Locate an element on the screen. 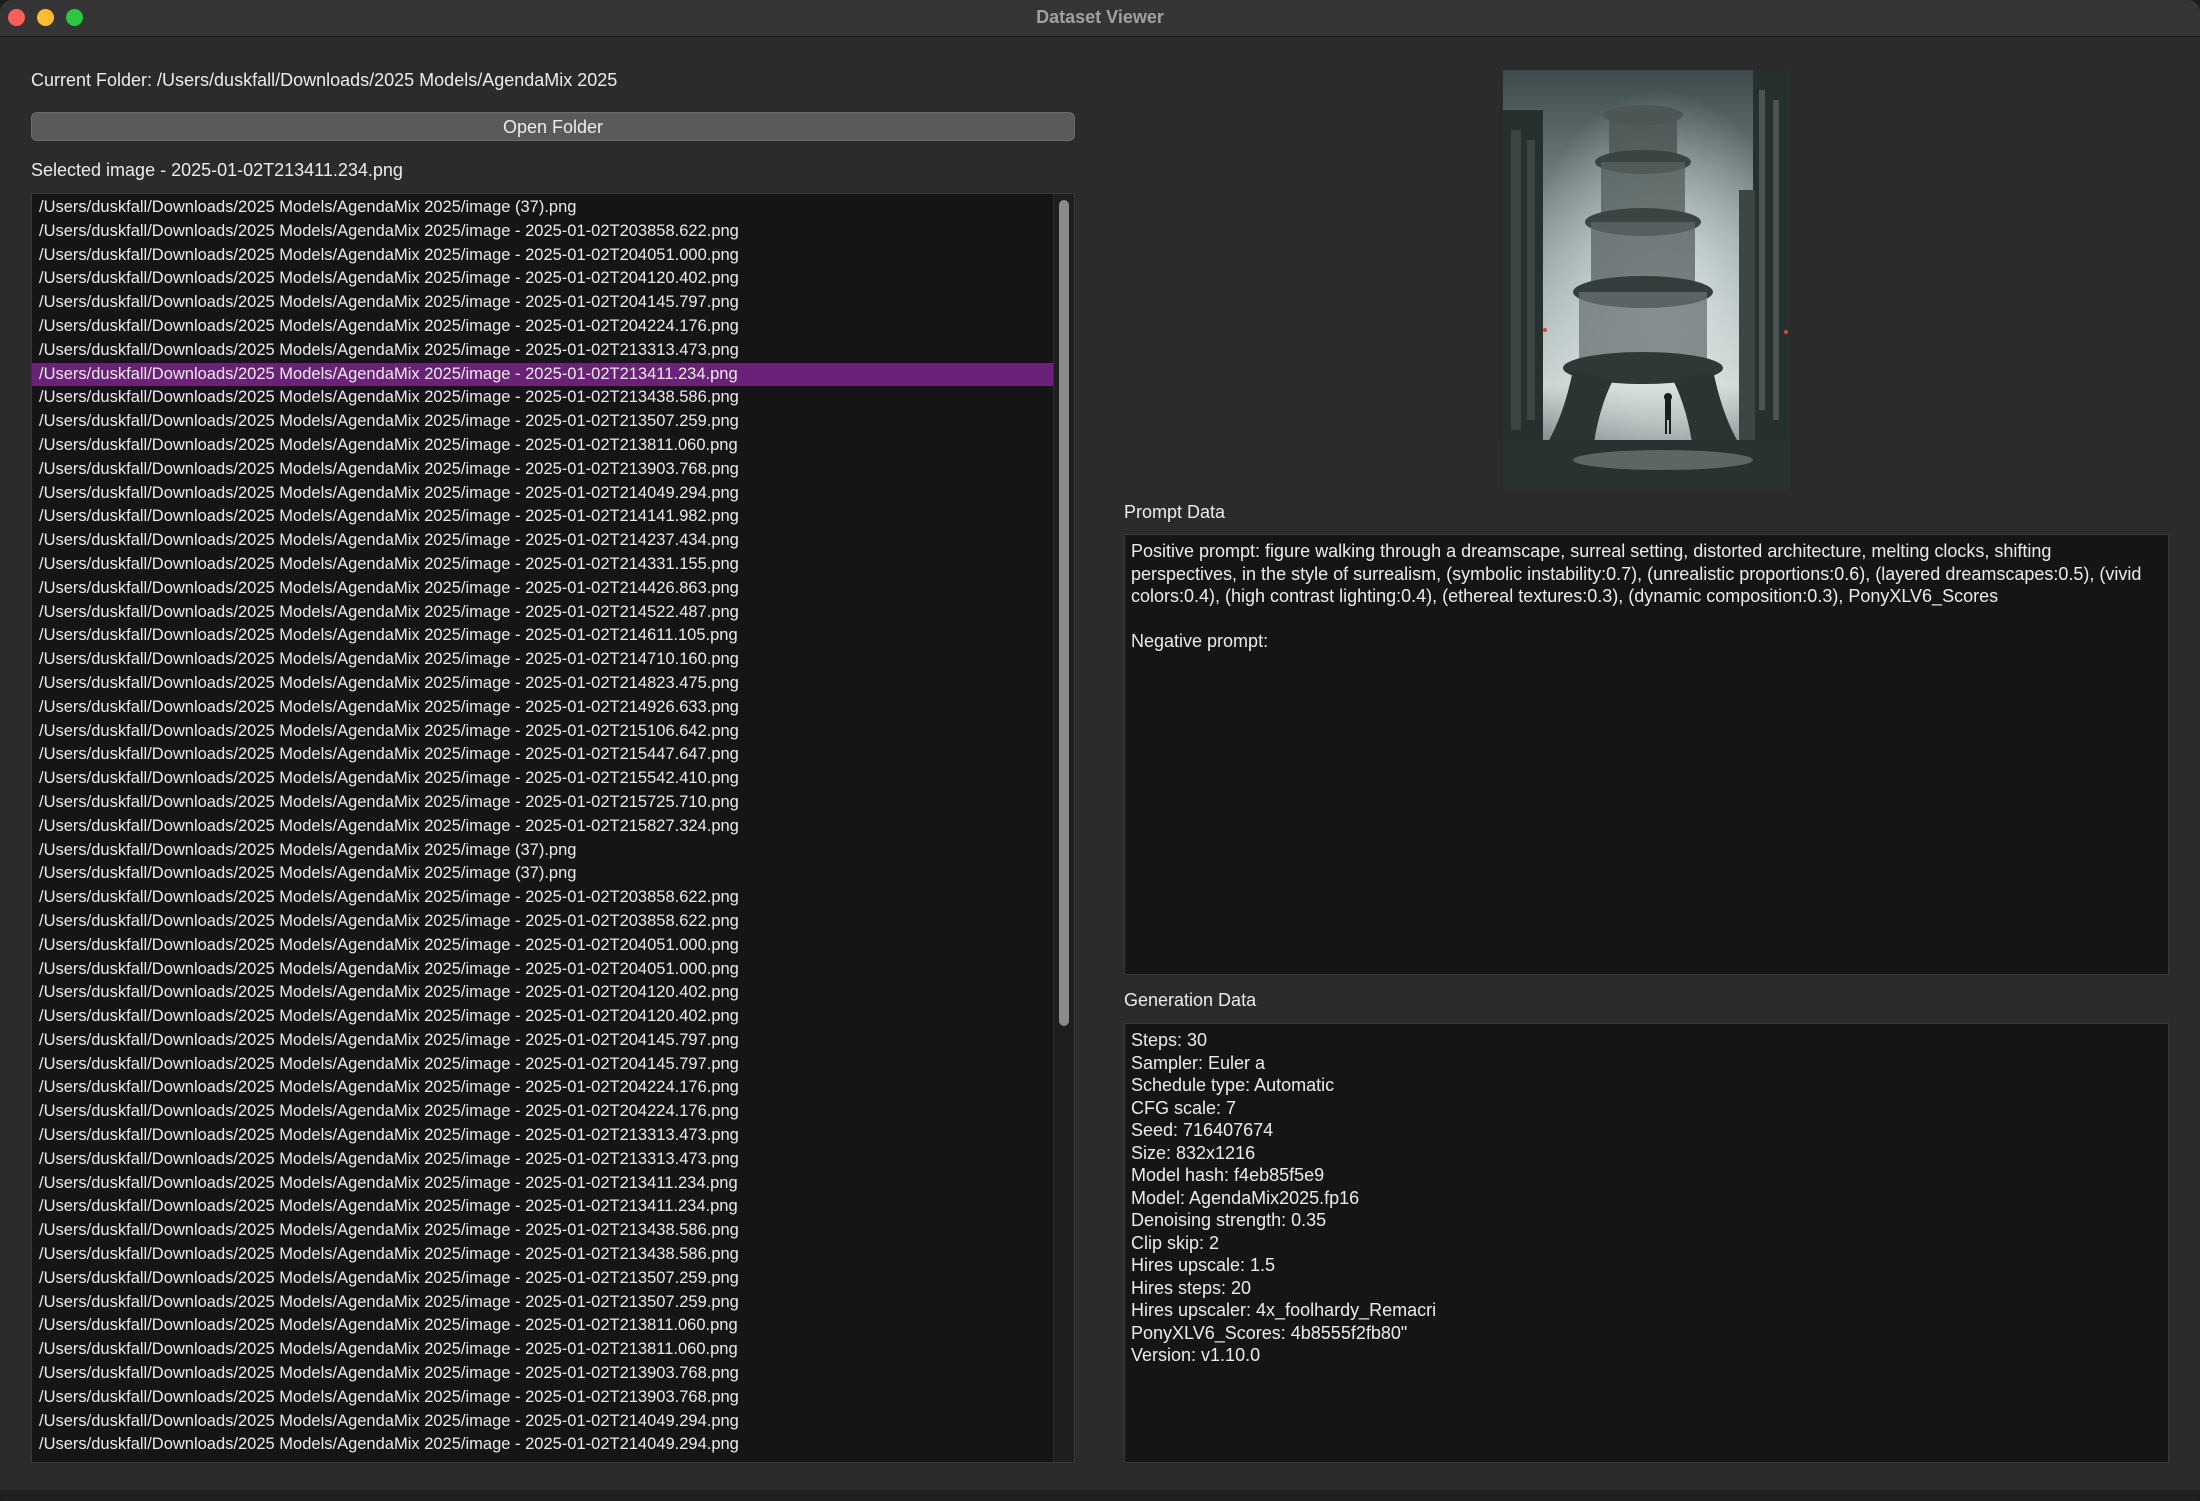 This screenshot has height=1501, width=2200. gen-hires-upscaler: Hires upscaler: 4x_foolhardy_Remacri is located at coordinates (1284, 1310).